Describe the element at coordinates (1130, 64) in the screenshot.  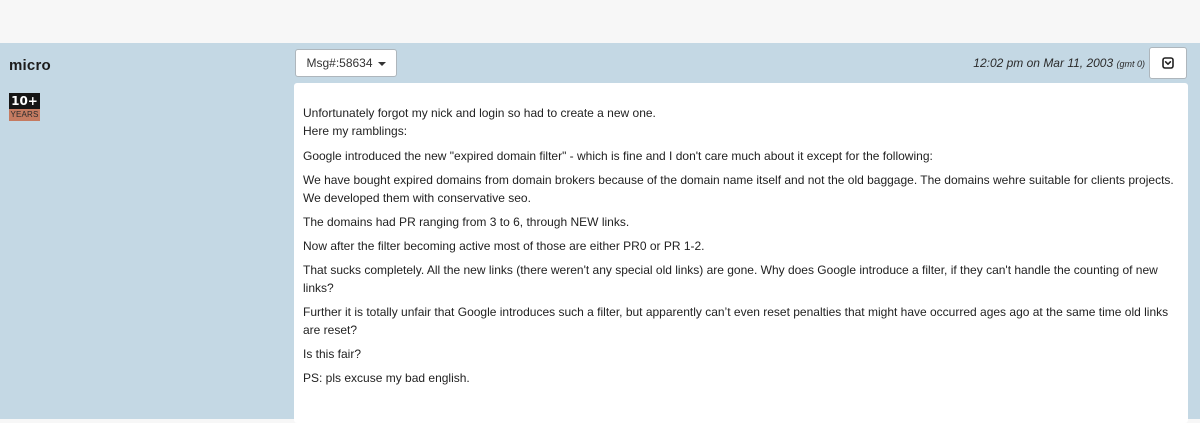
I see `post-timezone: (gmt 0)` at that location.